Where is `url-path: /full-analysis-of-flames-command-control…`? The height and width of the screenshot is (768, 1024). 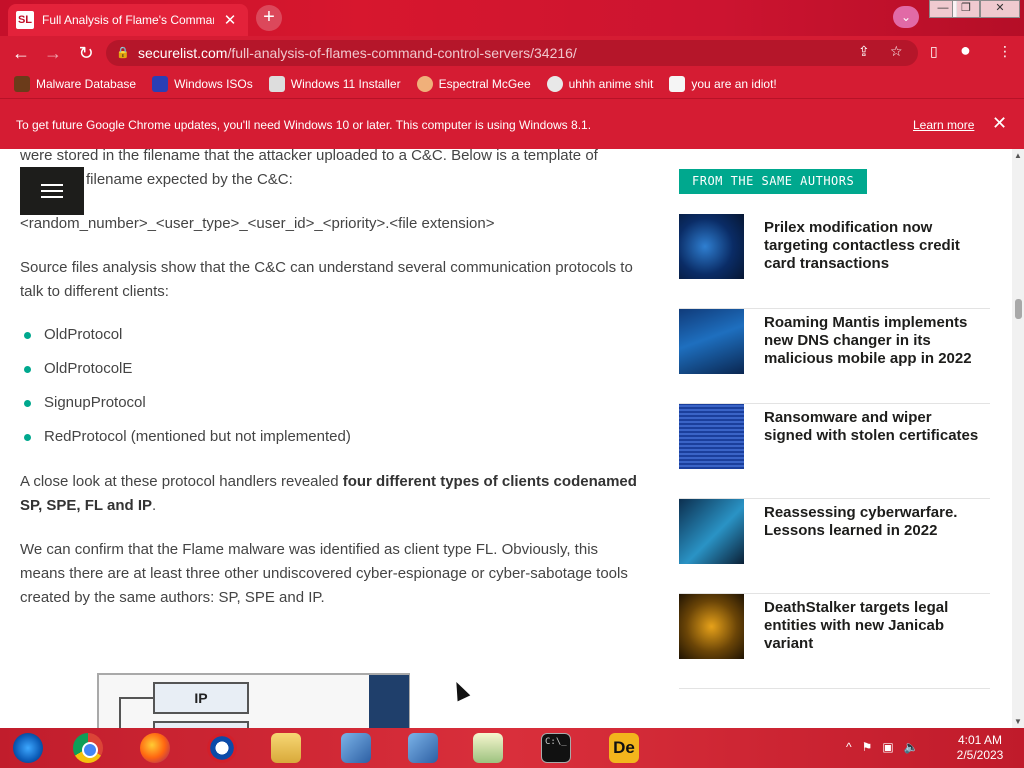
url-path: /full-analysis-of-flames-command-control… is located at coordinates (402, 53).